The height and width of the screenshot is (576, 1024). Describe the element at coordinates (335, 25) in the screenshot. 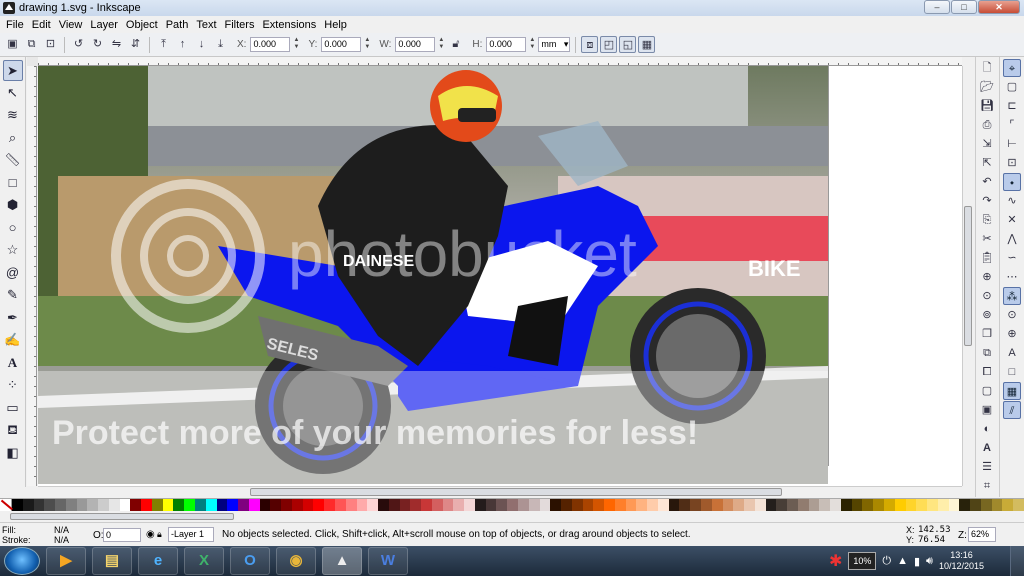

I see `menu-help: Help` at that location.